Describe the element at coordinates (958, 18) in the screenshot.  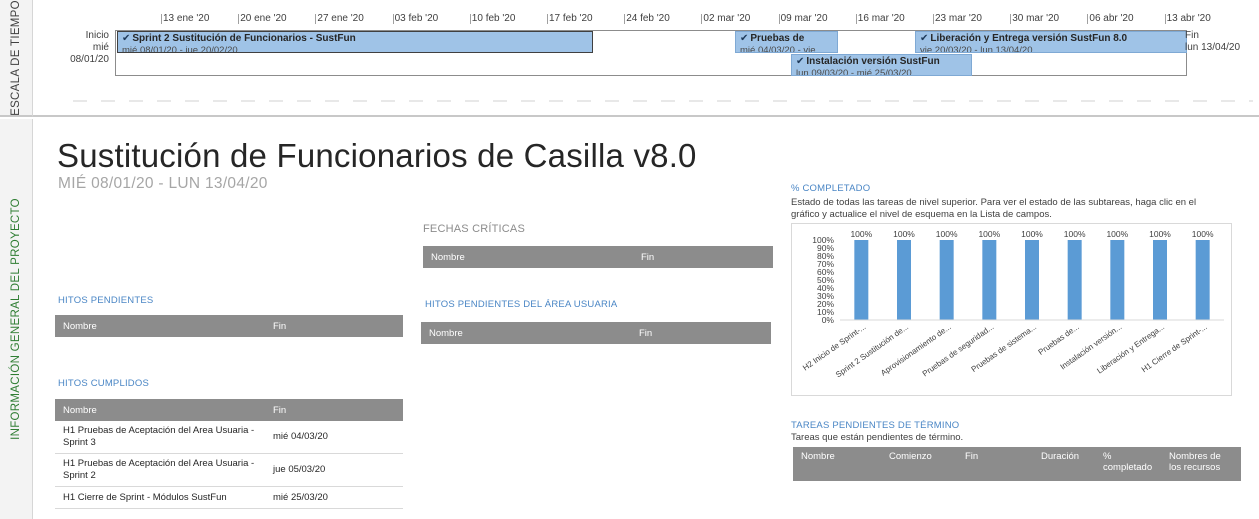
I see `timeline-tick-label: 23 mar '20` at that location.